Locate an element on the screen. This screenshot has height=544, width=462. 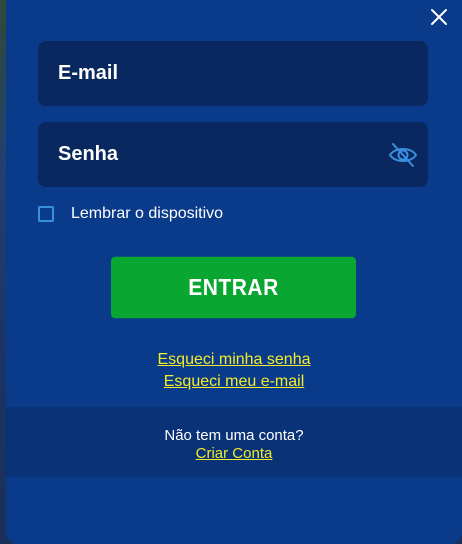
recovery-links: Esqueci minha senha Esqueci meu e-mail is located at coordinates (234, 371).